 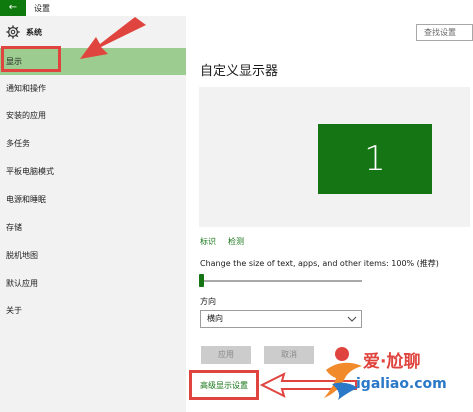 What do you see at coordinates (281, 319) in the screenshot?
I see `orientation-select: 横向` at bounding box center [281, 319].